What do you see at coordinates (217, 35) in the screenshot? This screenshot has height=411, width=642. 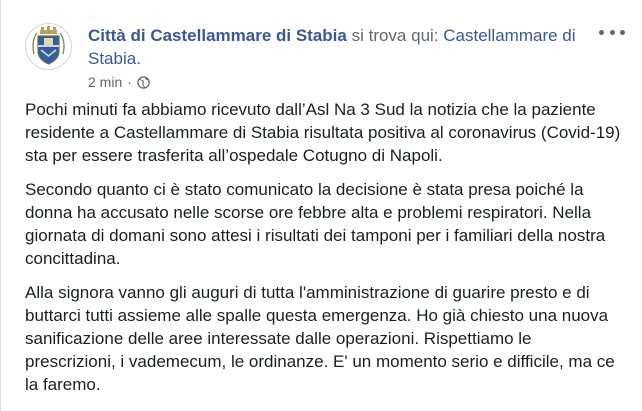 I see `page-name-link: Città di Castellammare di Stabia` at bounding box center [217, 35].